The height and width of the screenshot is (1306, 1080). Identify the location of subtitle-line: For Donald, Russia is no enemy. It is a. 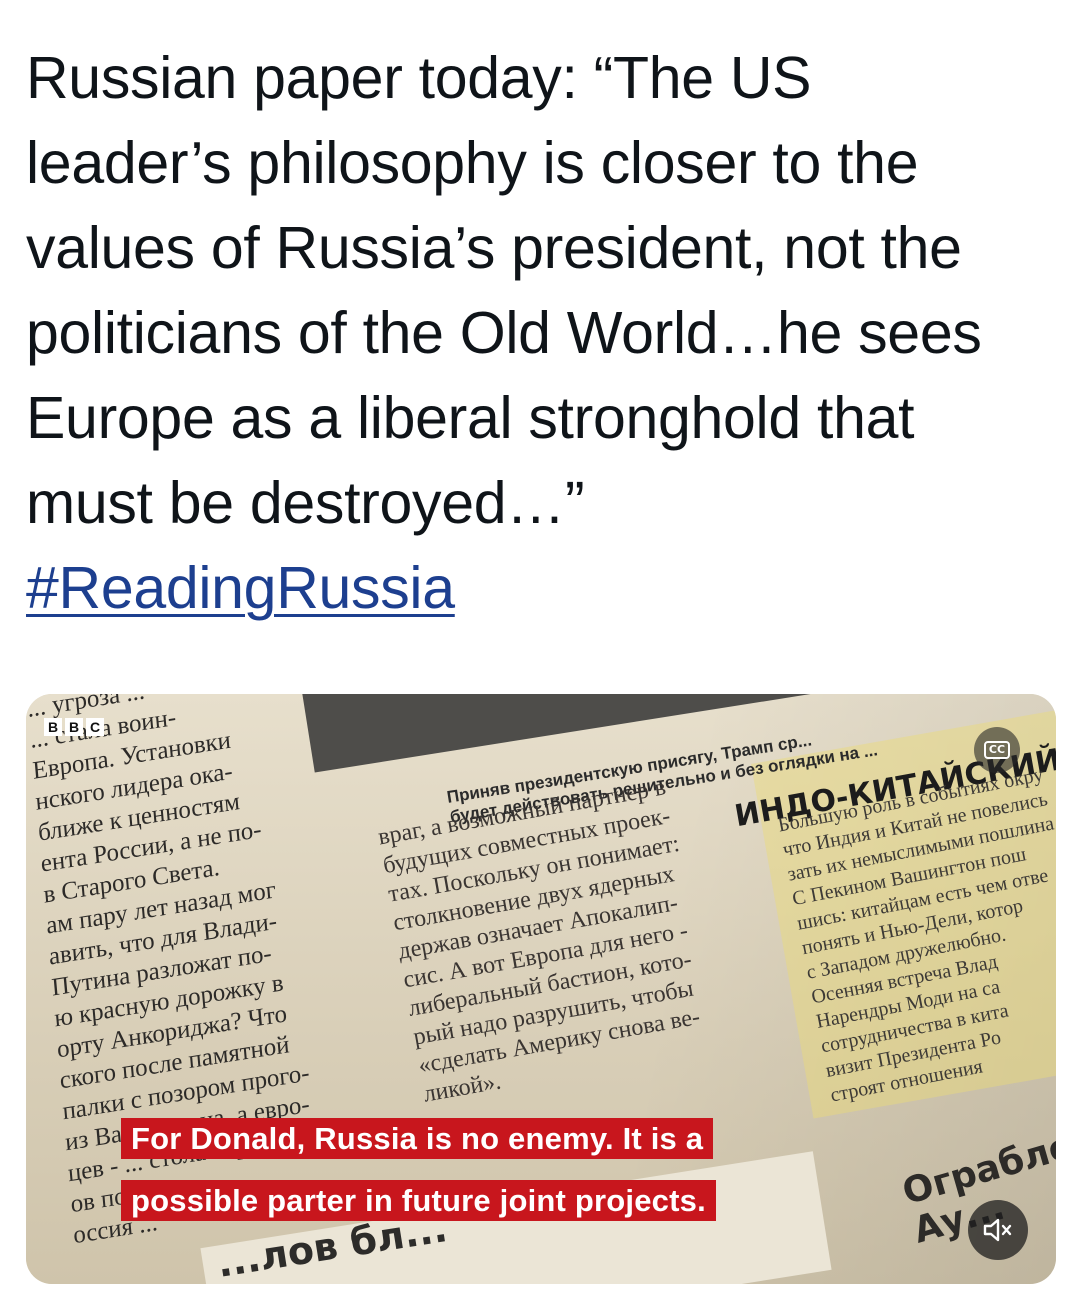
(417, 1138).